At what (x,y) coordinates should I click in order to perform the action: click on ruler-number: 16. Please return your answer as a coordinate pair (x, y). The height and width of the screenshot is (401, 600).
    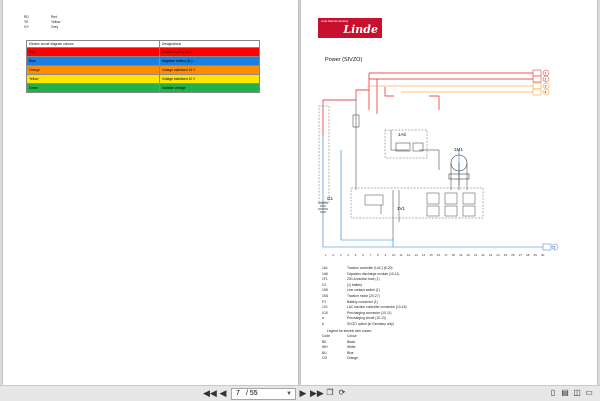
    Looking at the image, I should click on (439, 255).